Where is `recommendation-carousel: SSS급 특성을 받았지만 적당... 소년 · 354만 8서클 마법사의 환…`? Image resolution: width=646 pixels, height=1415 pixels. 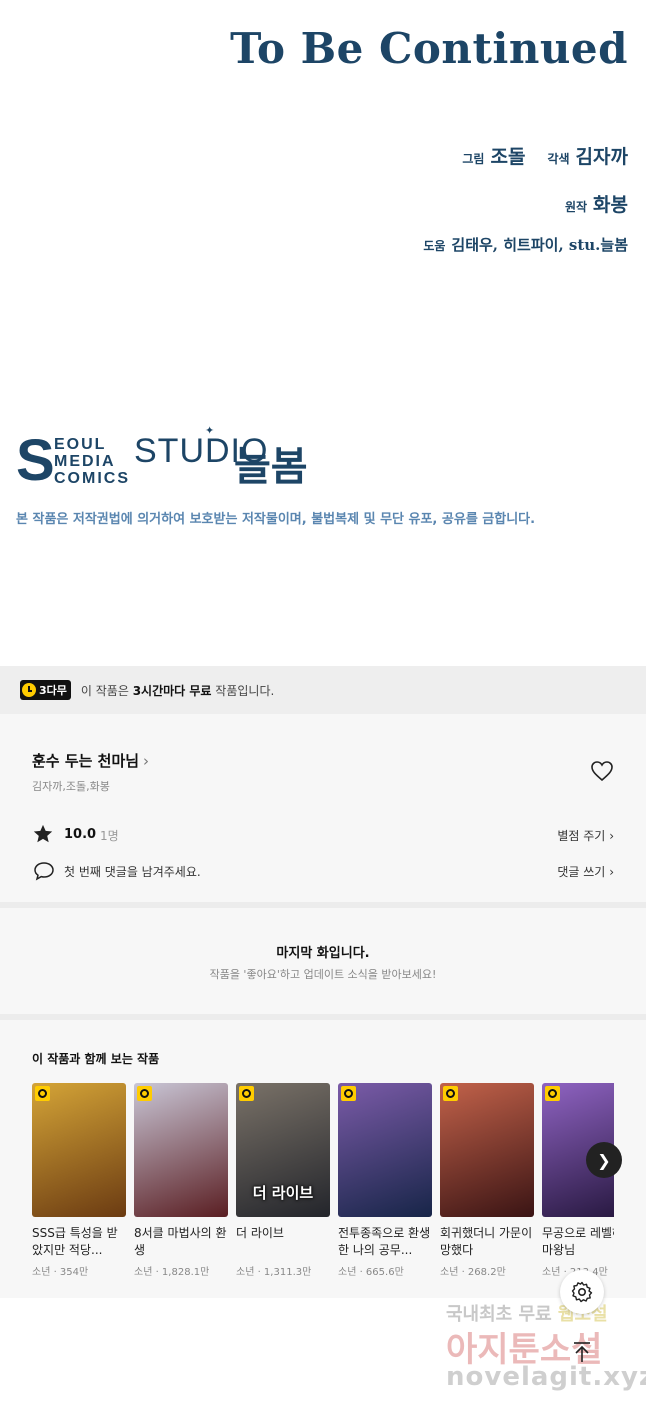 recommendation-carousel: SSS급 특성을 받았지만 적당... 소년 · 354만 8서클 마법사의 환… is located at coordinates (323, 1183).